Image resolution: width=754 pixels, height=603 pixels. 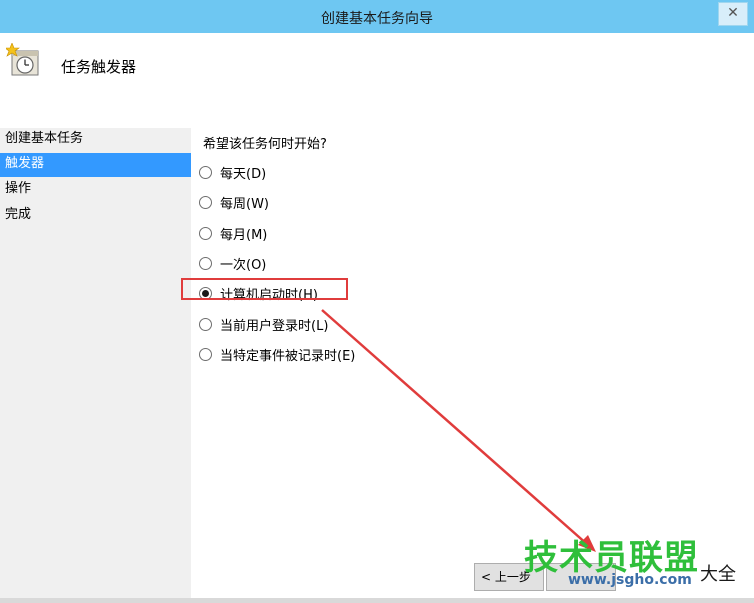 I want to click on watermark-url: www.jsgho.com, so click(x=630, y=580).